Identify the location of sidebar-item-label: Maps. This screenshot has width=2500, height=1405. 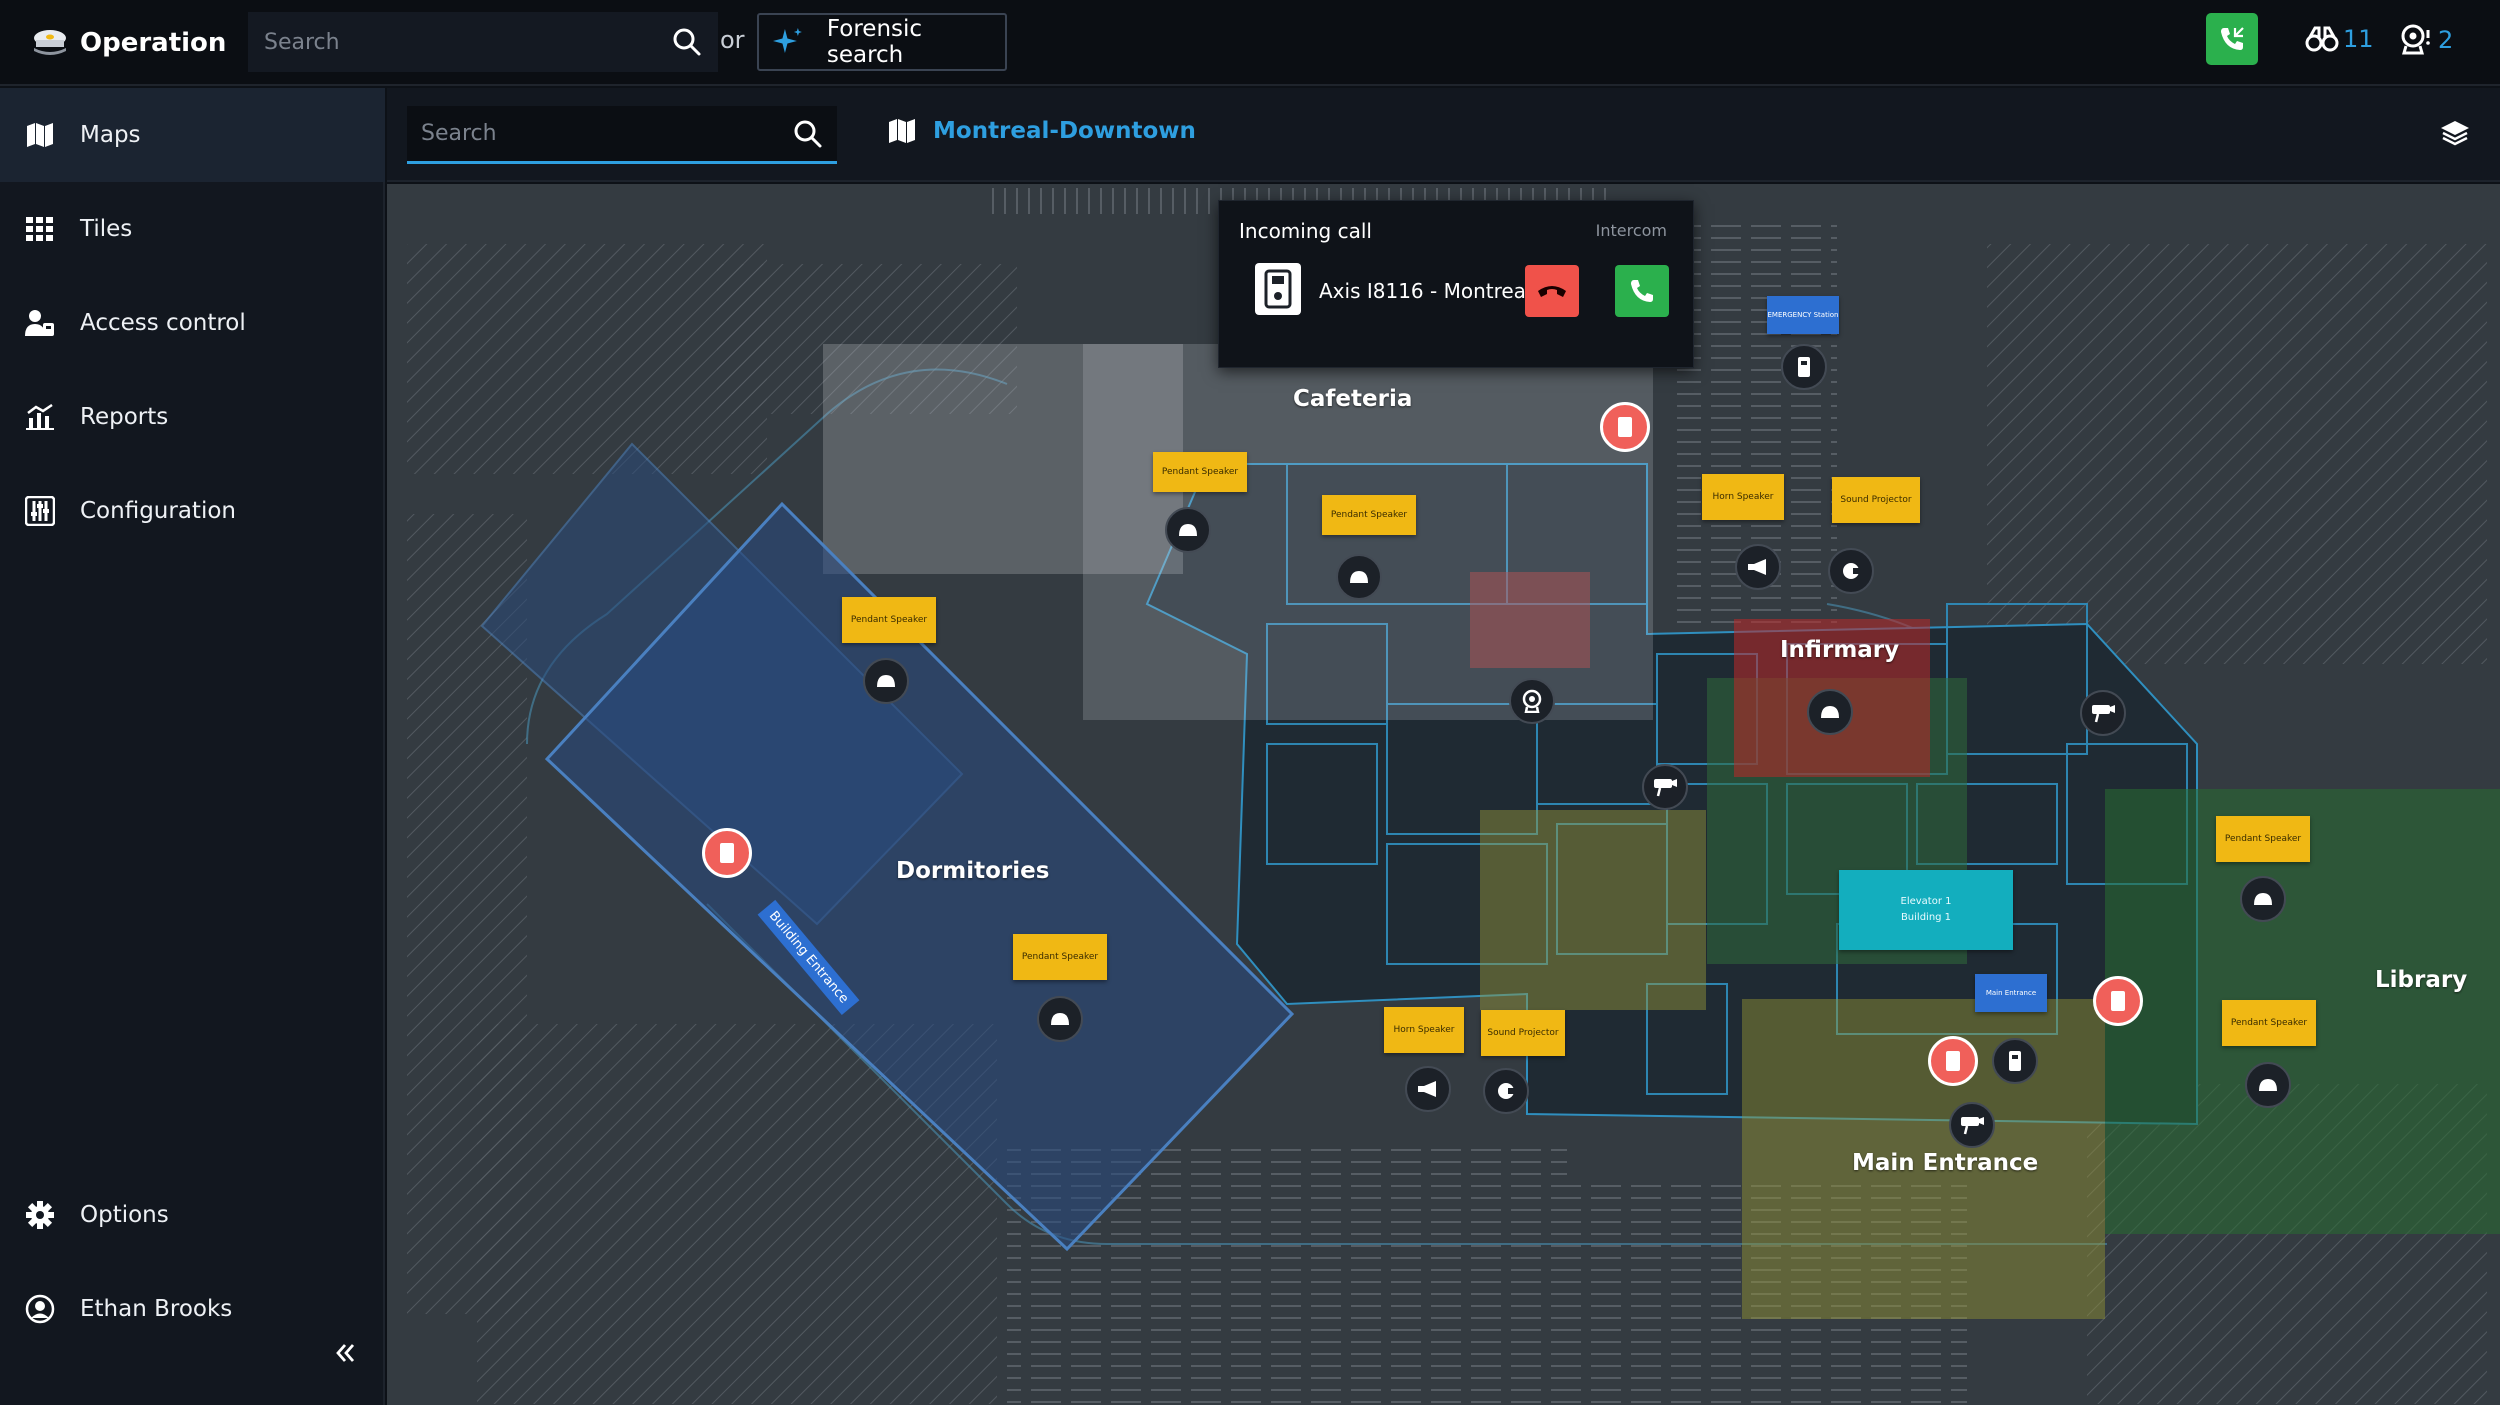
(110, 135).